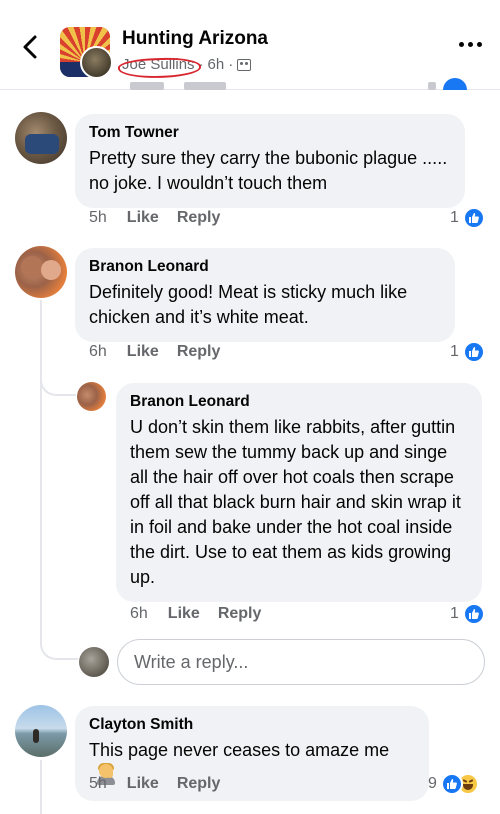  Describe the element at coordinates (432, 783) in the screenshot. I see `reaction-count: 9` at that location.